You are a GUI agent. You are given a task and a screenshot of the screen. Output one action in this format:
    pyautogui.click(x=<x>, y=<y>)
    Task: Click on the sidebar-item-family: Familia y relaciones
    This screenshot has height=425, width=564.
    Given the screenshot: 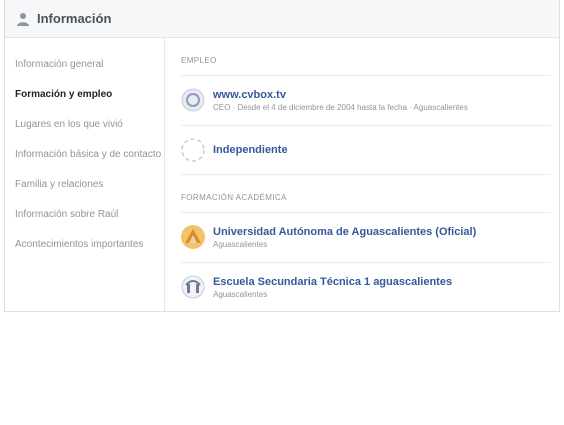 What is the action you would take?
    pyautogui.click(x=84, y=185)
    